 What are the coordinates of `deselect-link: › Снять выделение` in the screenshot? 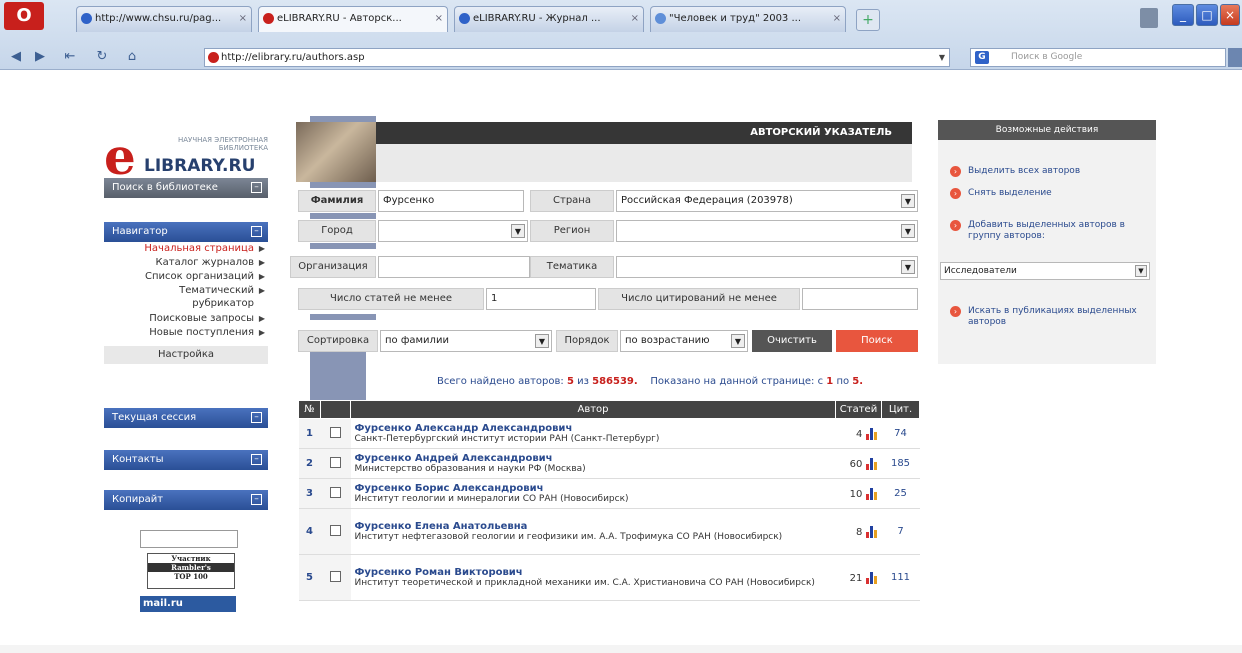 It's located at (1001, 193).